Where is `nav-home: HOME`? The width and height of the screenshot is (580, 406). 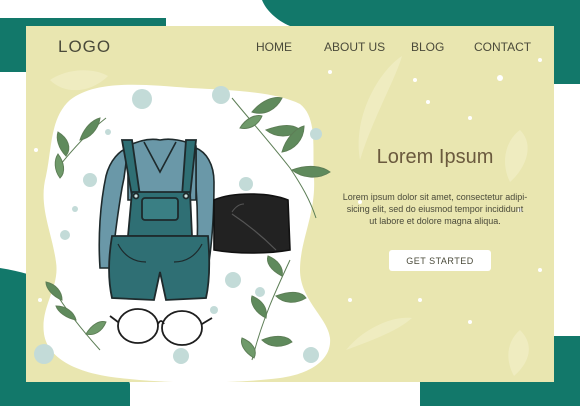
nav-home: HOME is located at coordinates (274, 47).